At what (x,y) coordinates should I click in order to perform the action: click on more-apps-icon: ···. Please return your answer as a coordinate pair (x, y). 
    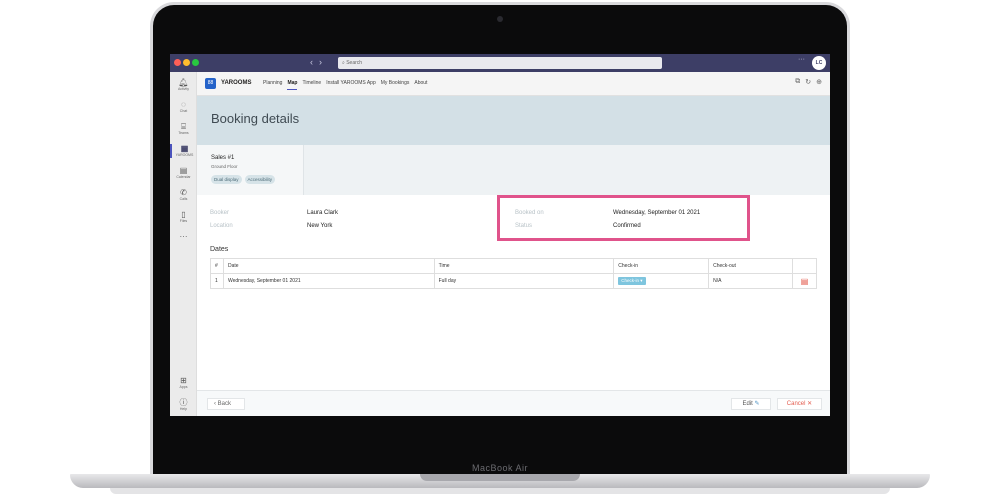
    Looking at the image, I should click on (183, 236).